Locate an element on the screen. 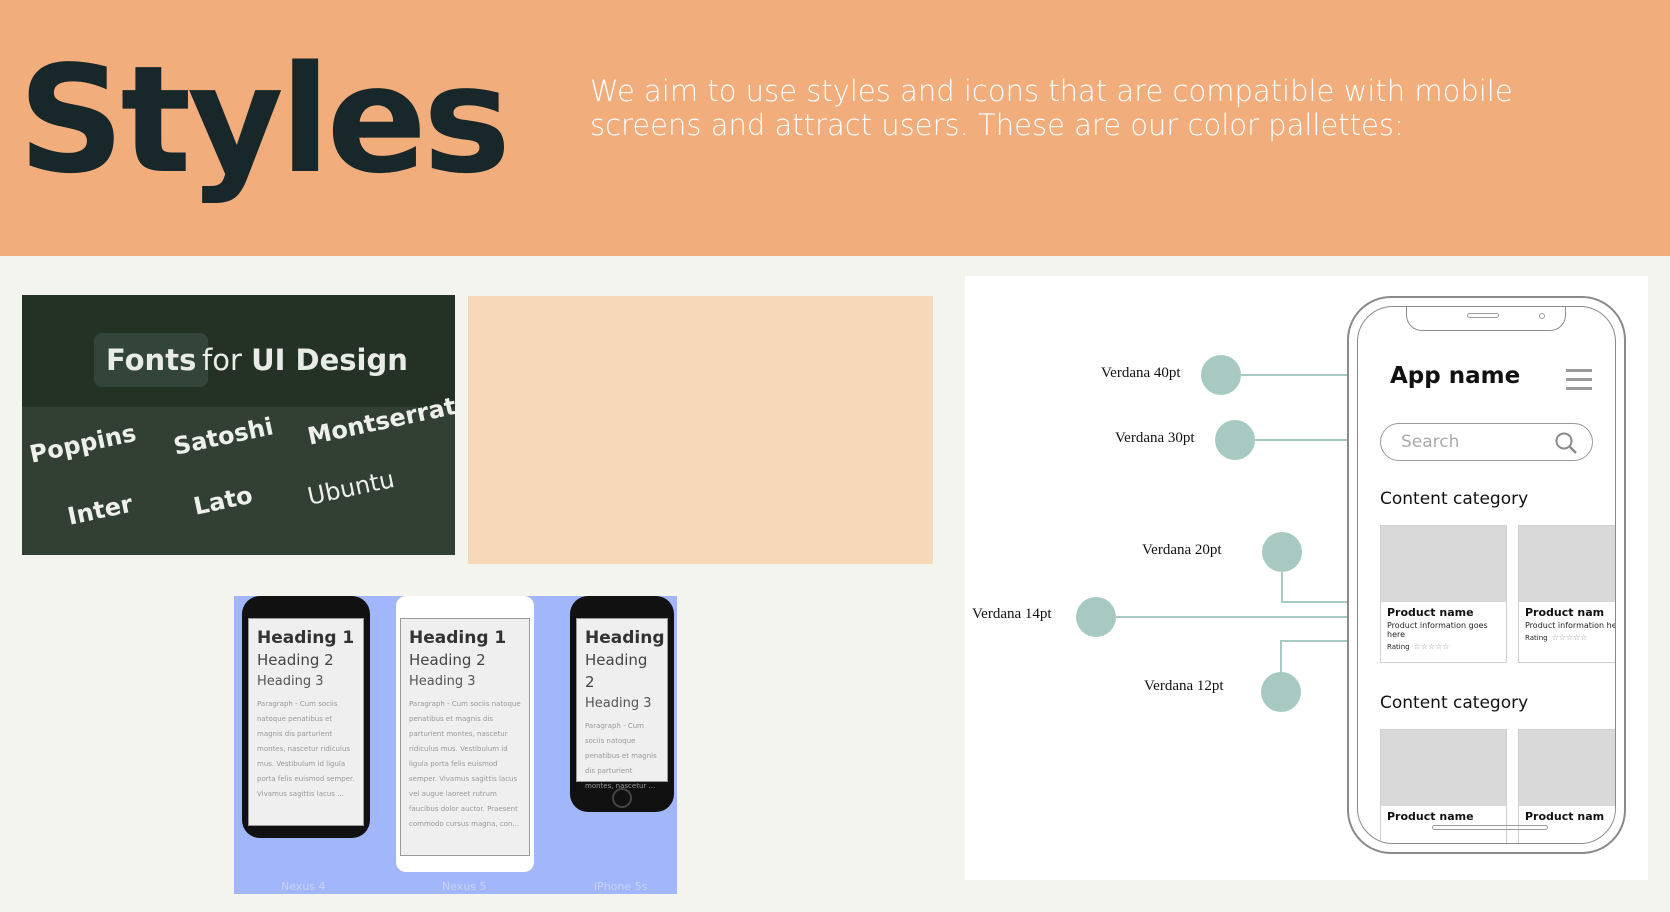 The height and width of the screenshot is (912, 1670). connector-dot-40pt is located at coordinates (1221, 375).